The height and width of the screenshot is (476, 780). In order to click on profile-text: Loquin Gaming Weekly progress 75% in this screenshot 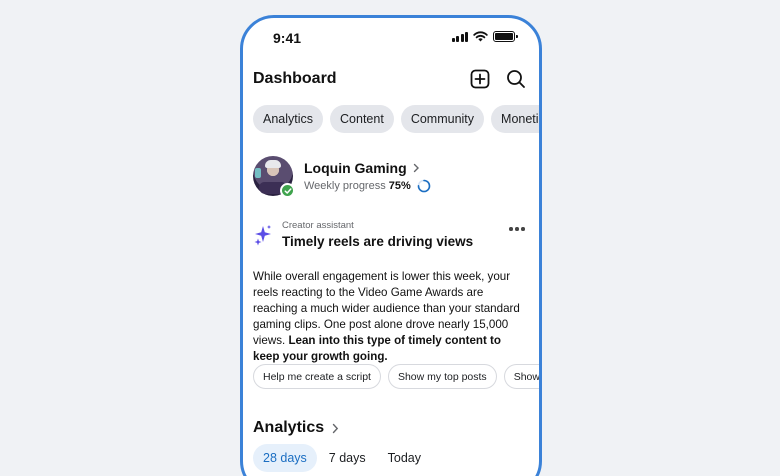, I will do `click(367, 176)`.